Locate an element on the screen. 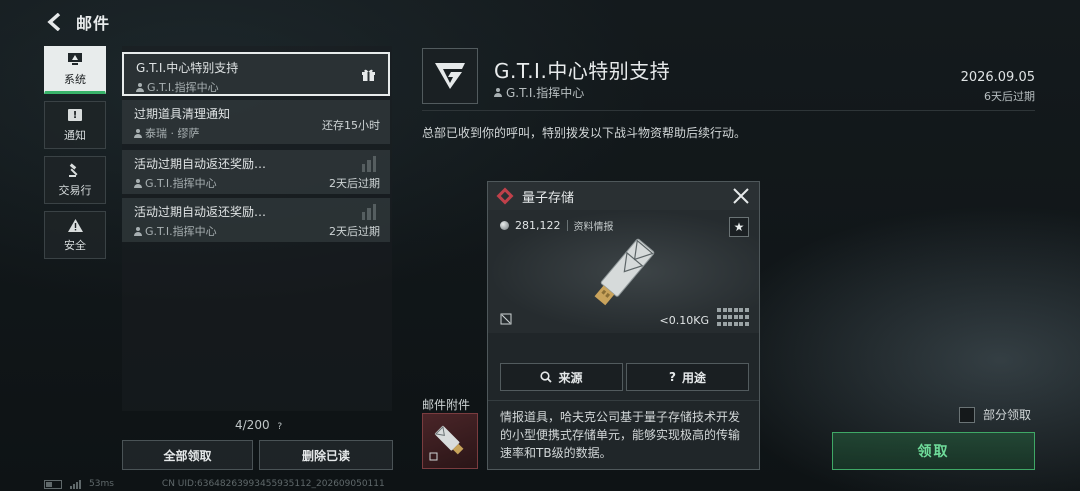  mail-body: 总部已收到你的呼叫，特别拨发以下战斗物资帮助后续行动。 is located at coordinates (584, 133).